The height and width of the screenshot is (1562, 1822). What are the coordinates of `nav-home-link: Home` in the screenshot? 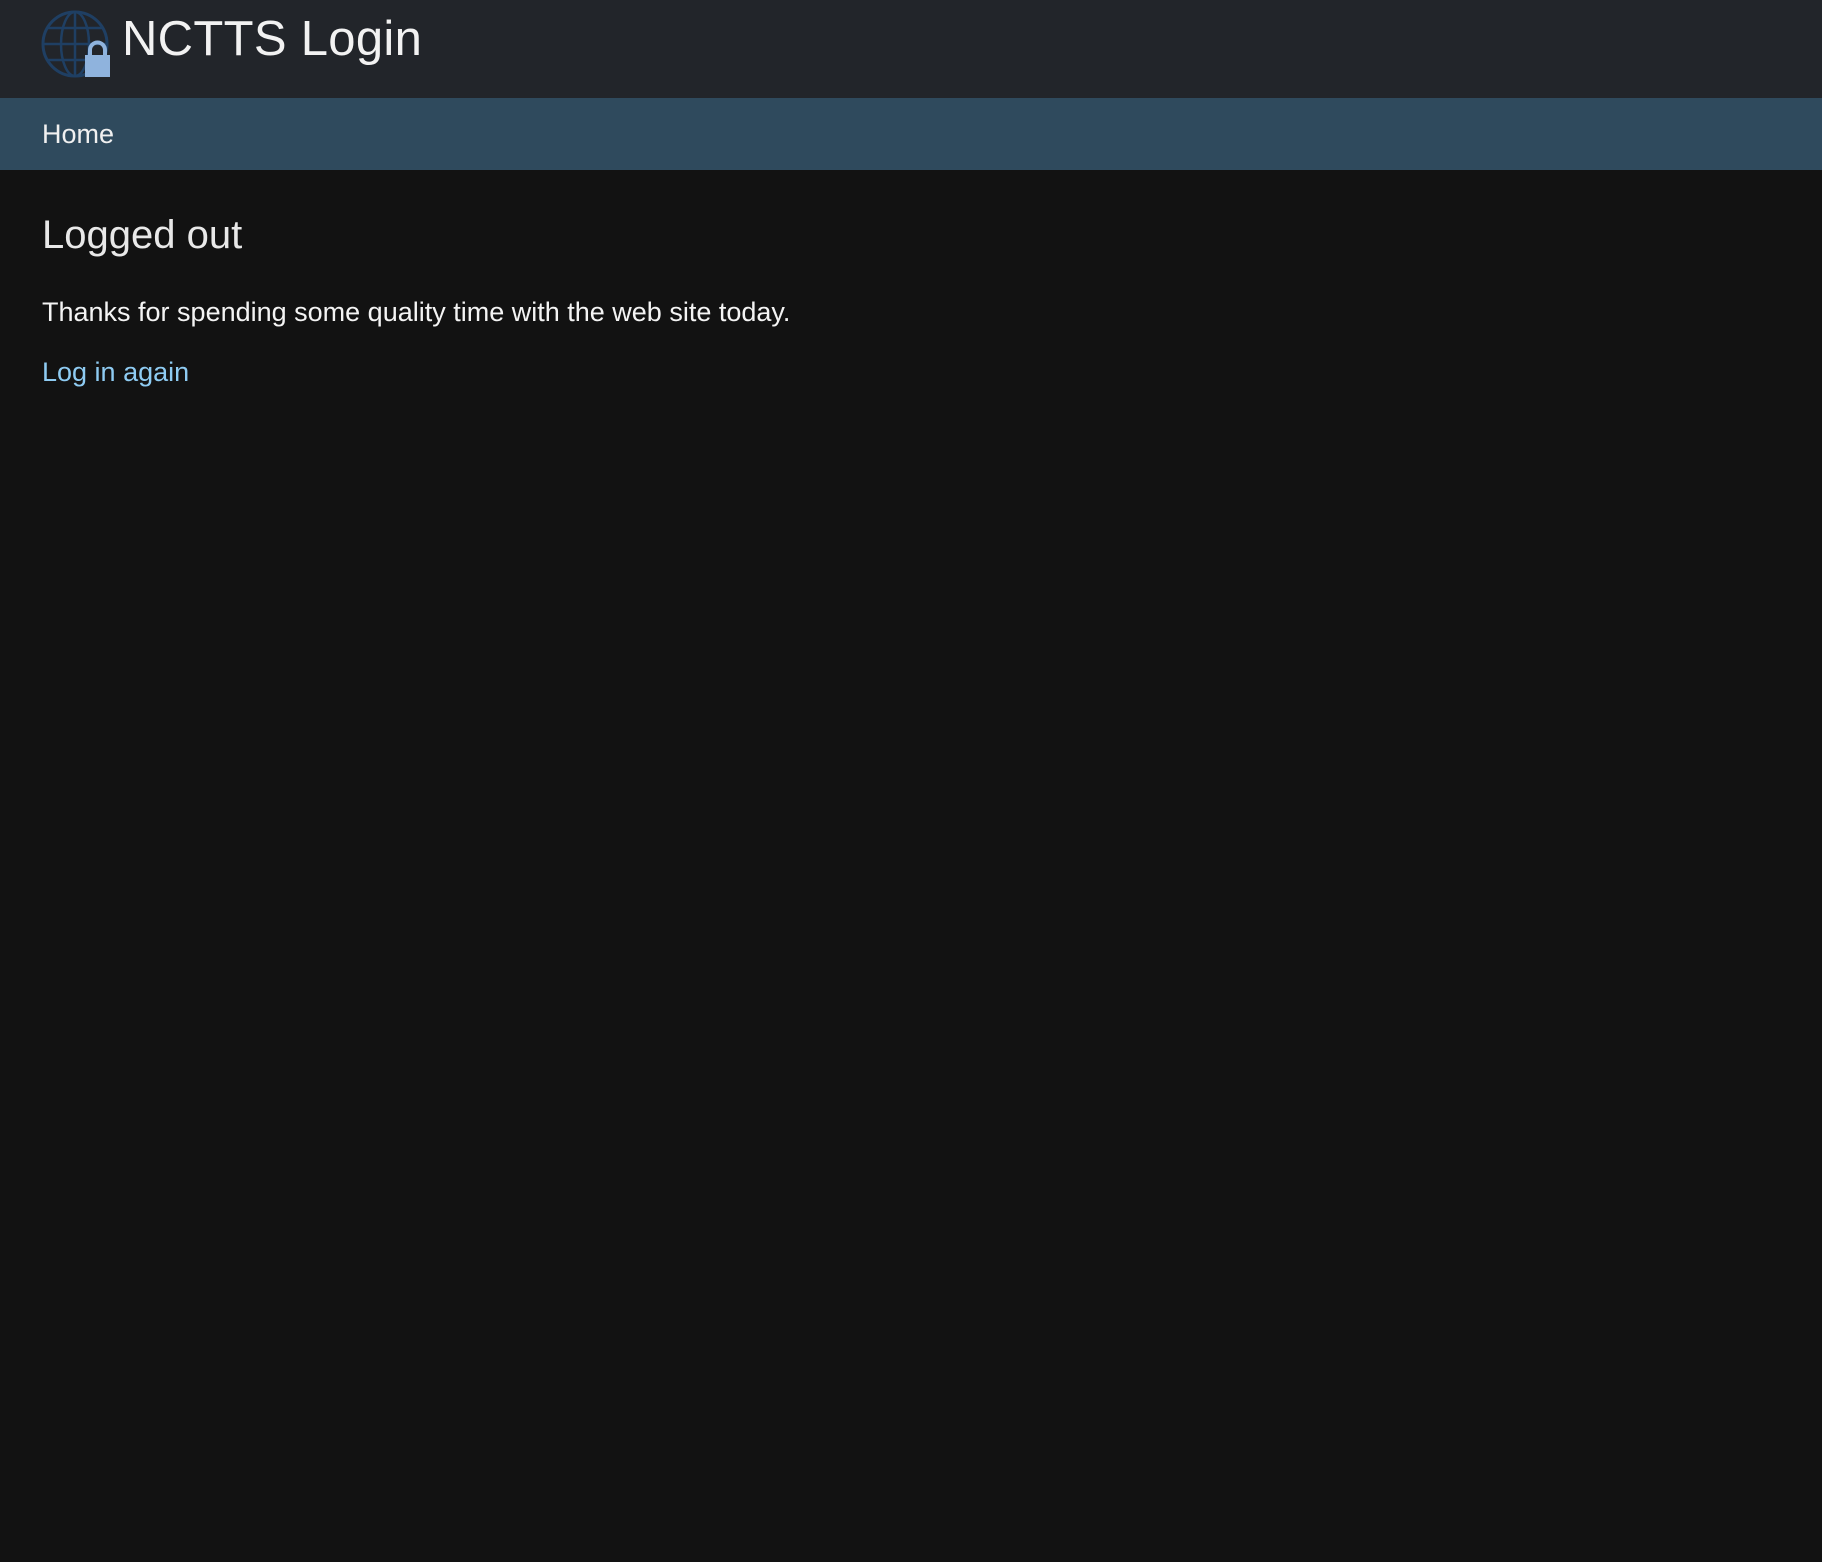 It's located at (78, 134).